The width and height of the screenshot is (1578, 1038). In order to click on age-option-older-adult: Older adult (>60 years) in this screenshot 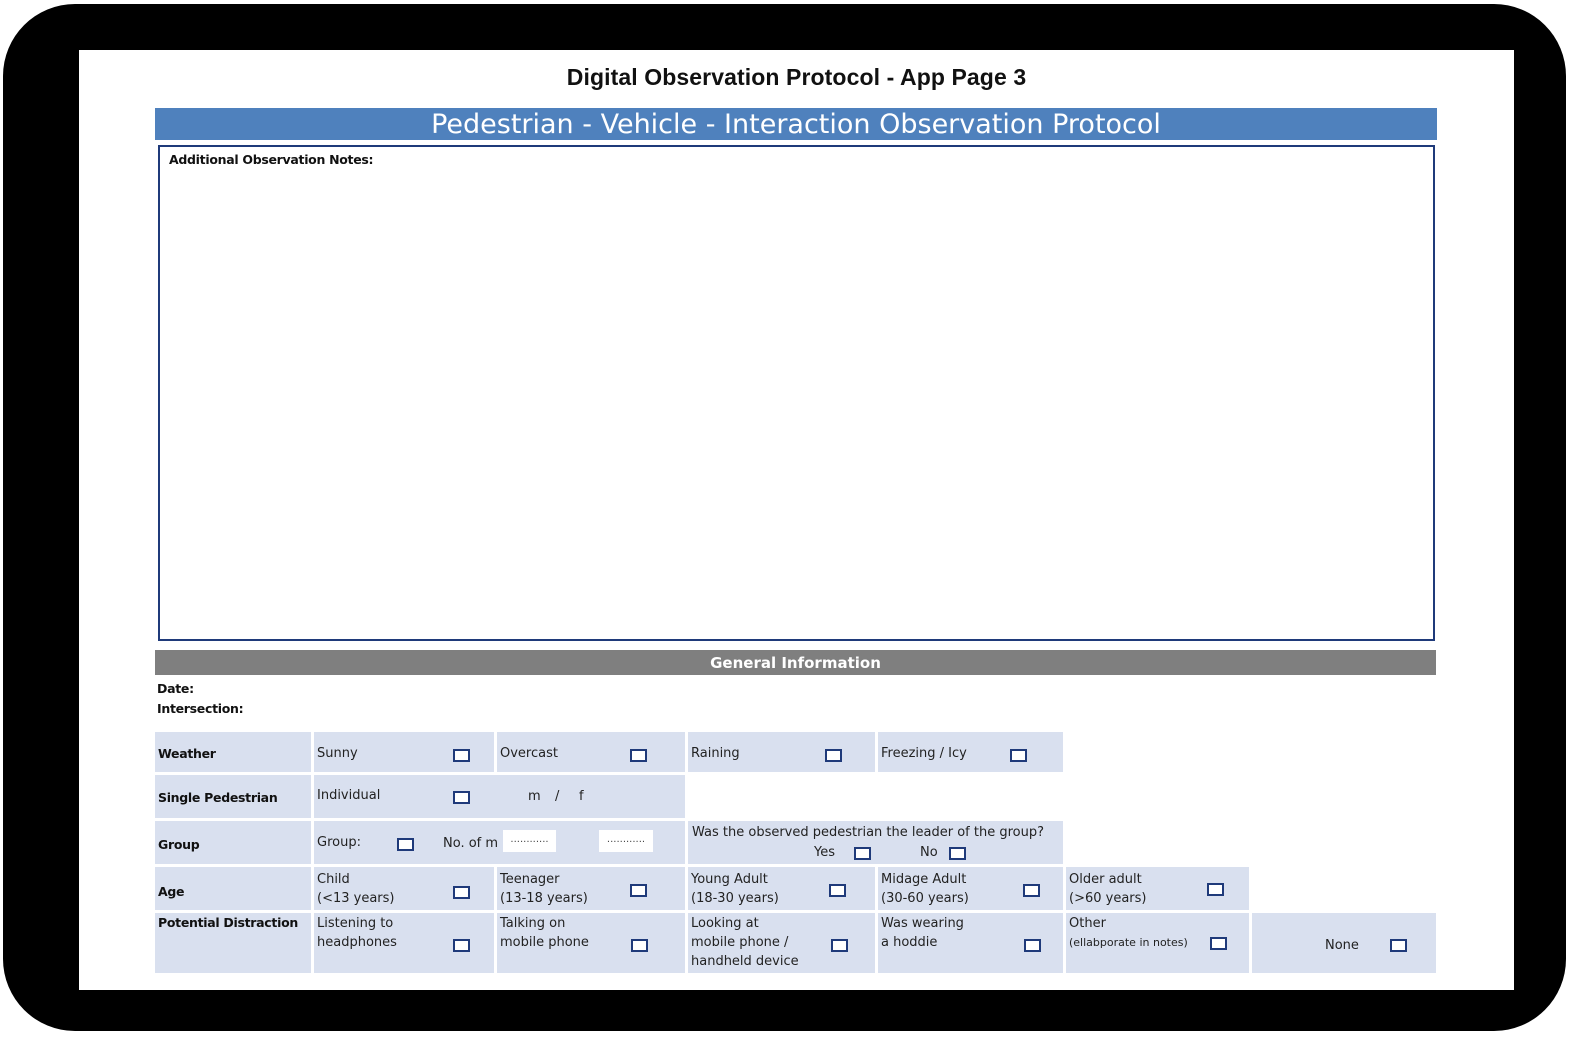, I will do `click(1157, 888)`.